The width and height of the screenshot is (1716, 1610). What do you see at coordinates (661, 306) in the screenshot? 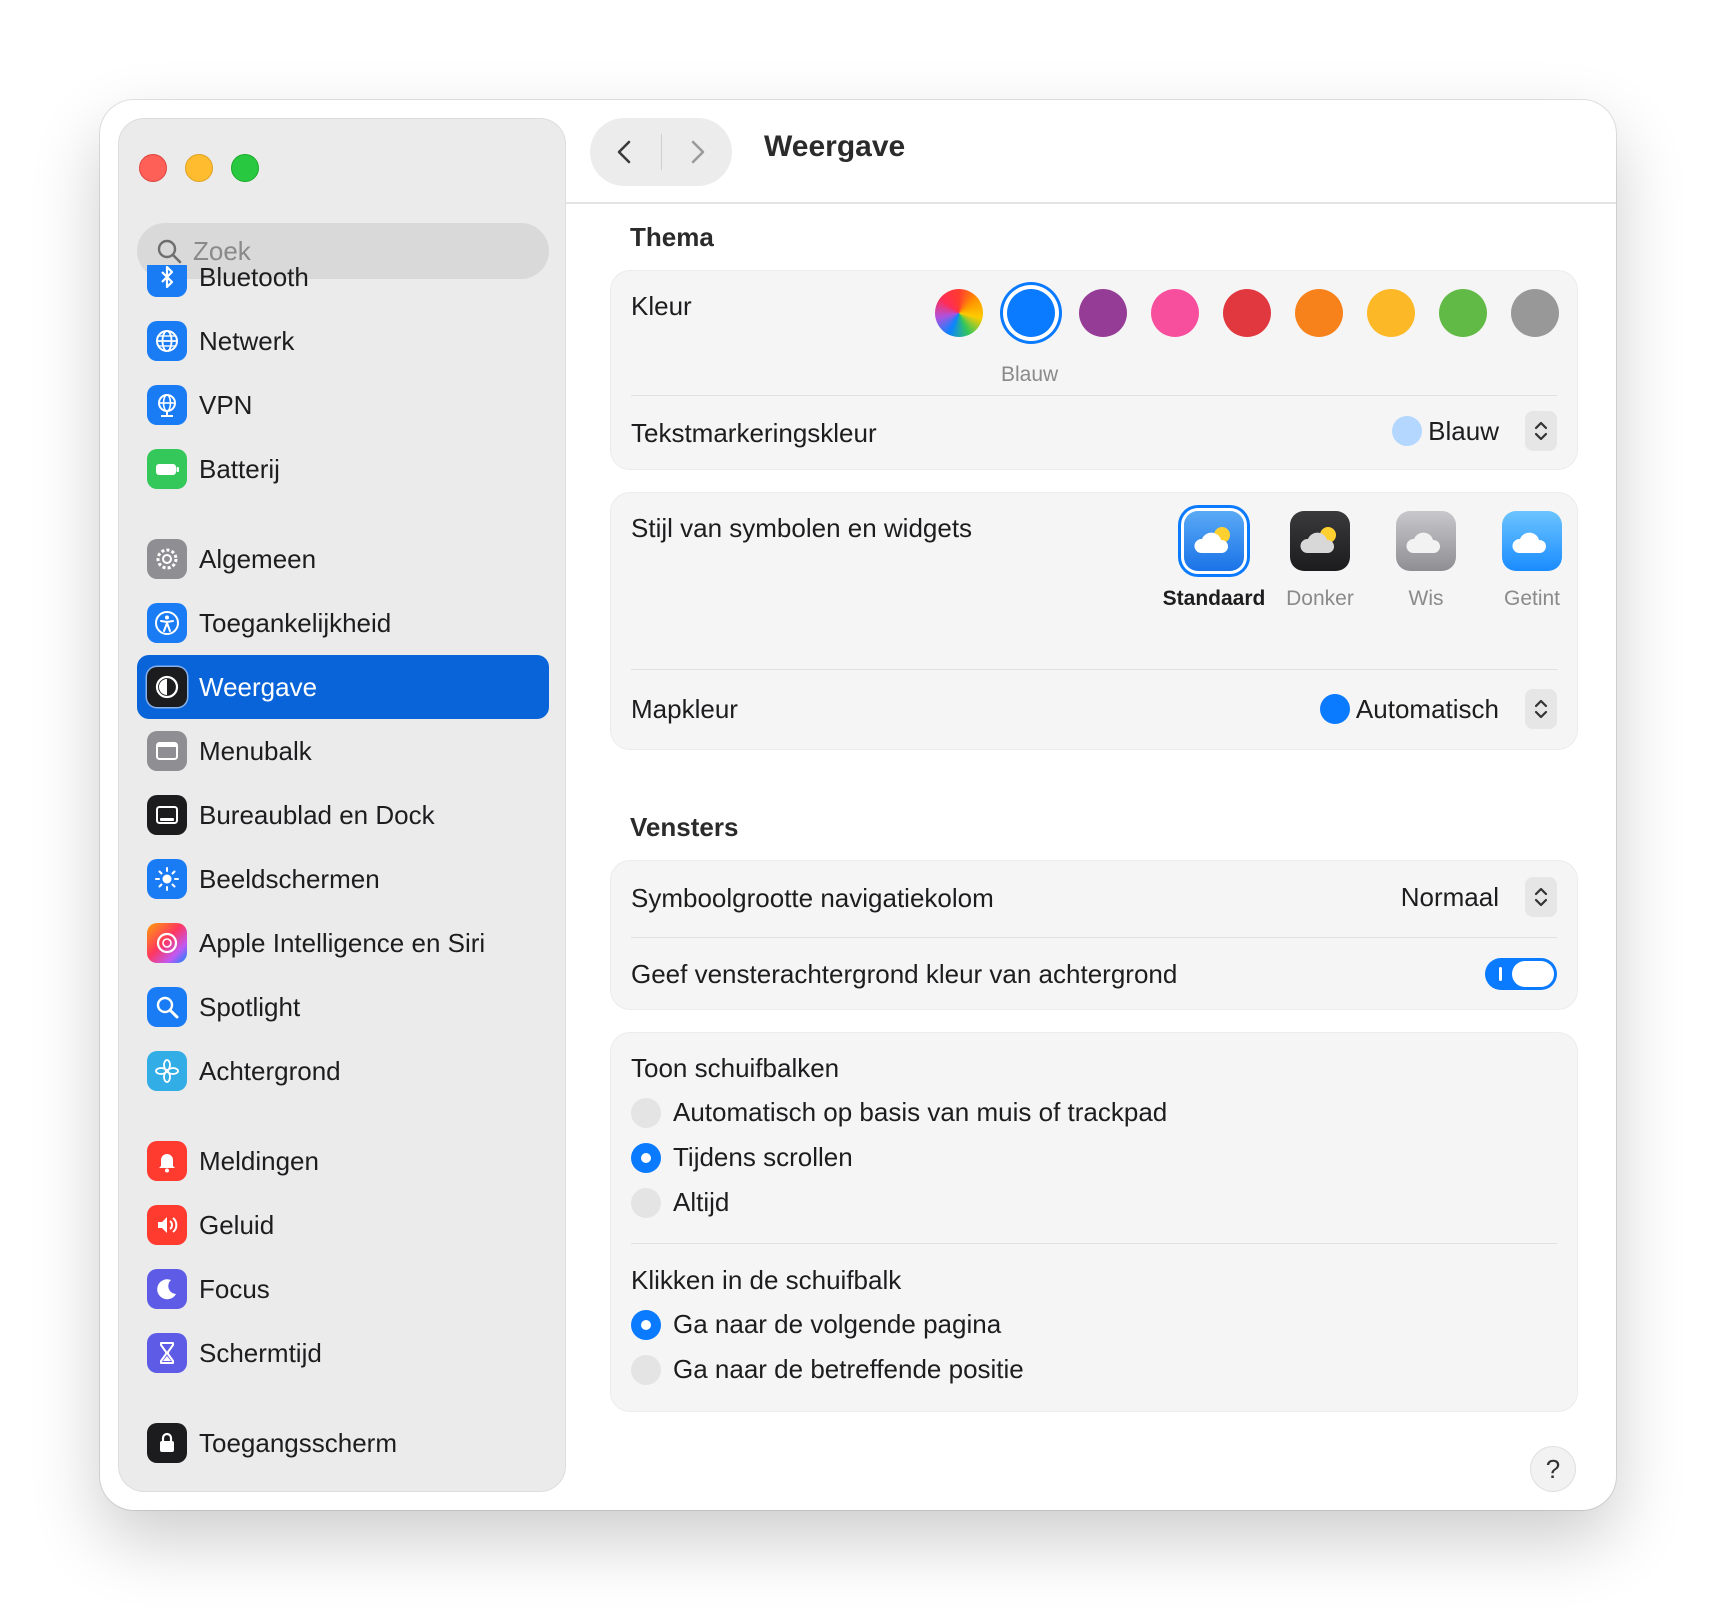
I see `accent-color-label: Kleur` at bounding box center [661, 306].